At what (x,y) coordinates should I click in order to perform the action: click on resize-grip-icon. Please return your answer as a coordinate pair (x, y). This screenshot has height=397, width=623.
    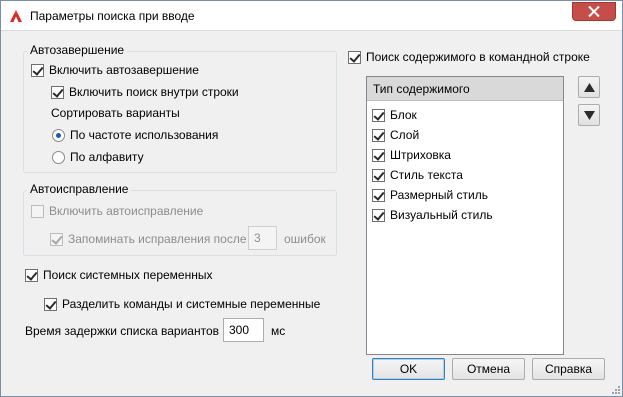
    Looking at the image, I should click on (615, 389).